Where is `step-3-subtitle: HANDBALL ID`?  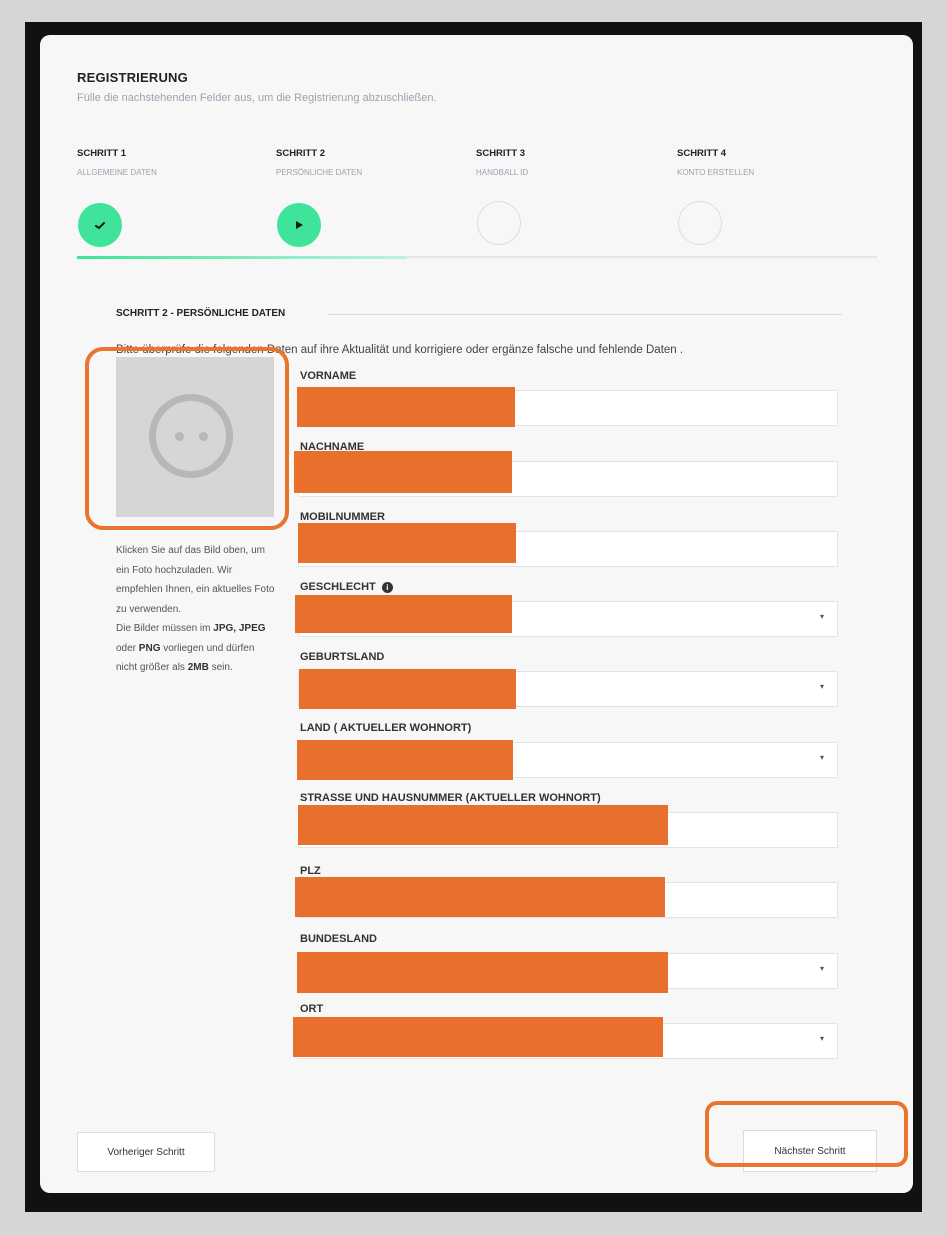
step-3-subtitle: HANDBALL ID is located at coordinates (502, 172).